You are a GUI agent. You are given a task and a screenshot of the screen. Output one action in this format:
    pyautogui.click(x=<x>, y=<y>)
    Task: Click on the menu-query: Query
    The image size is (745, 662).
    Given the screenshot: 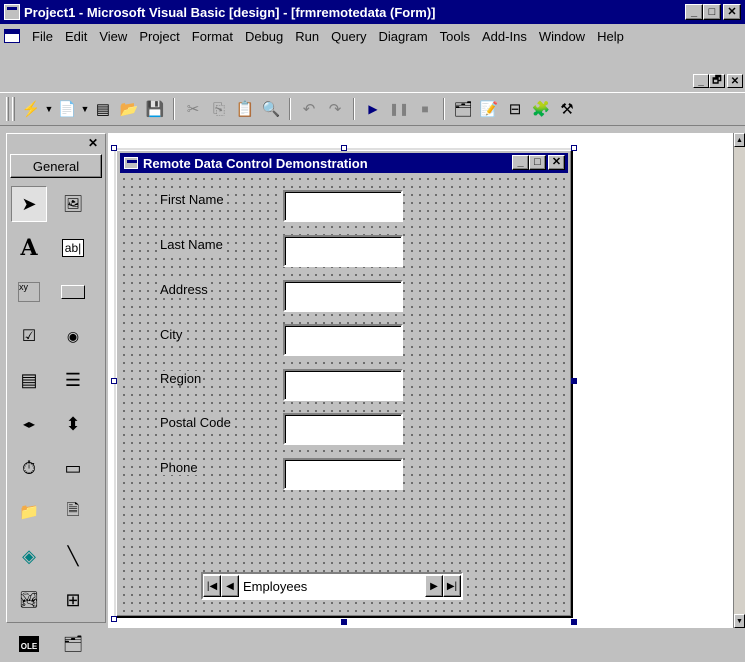 What is the action you would take?
    pyautogui.click(x=348, y=36)
    